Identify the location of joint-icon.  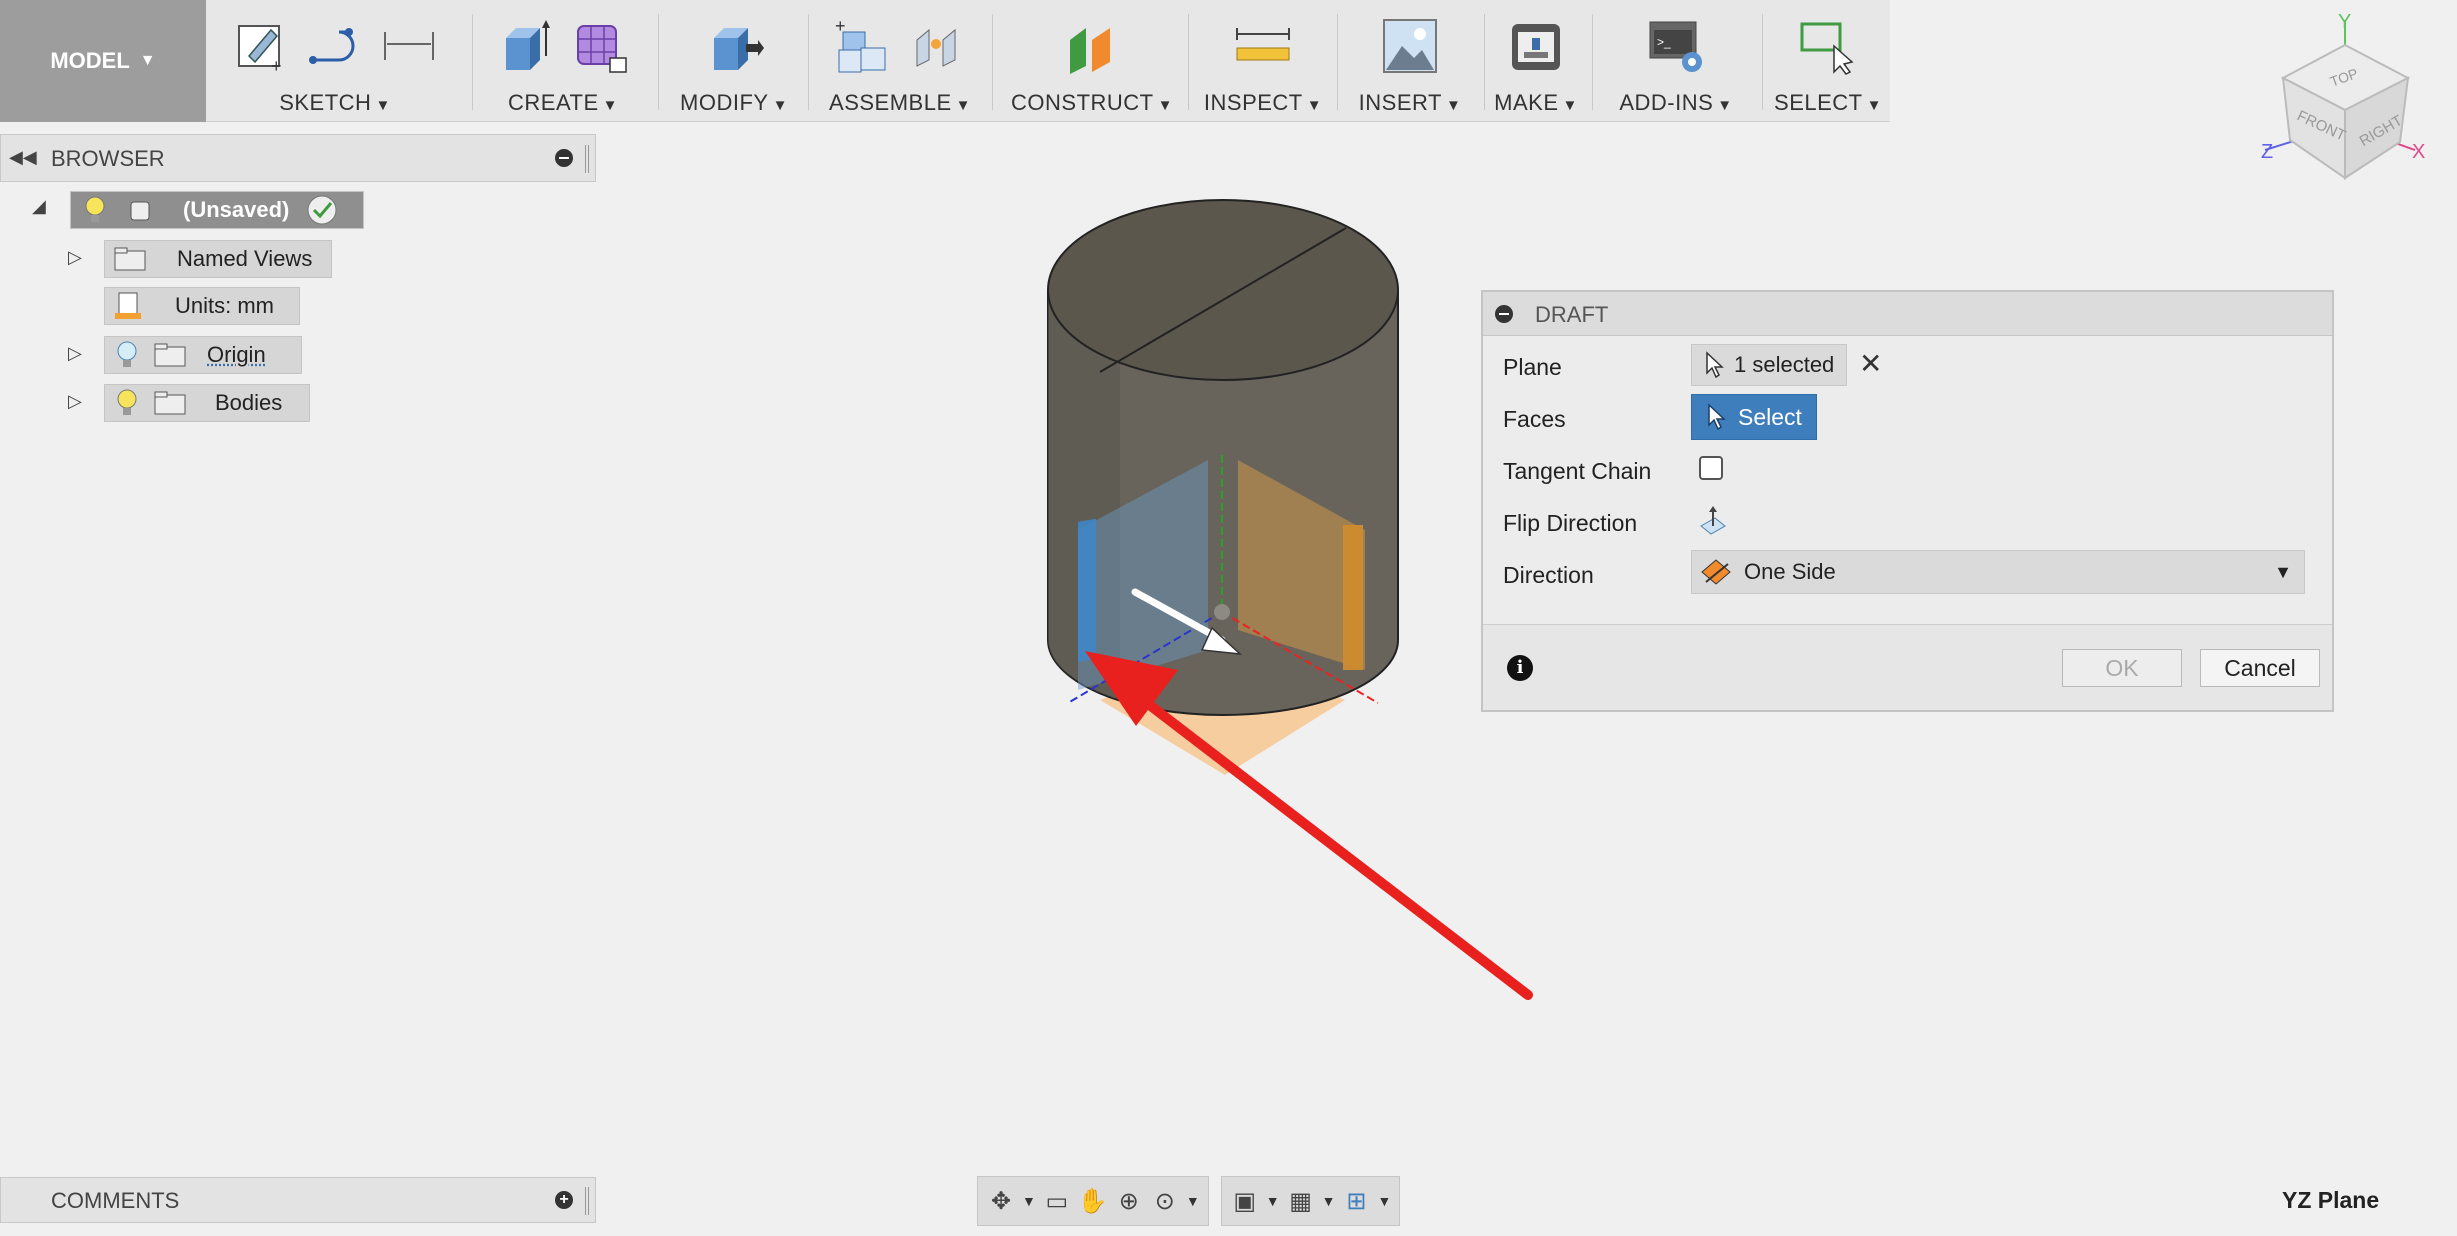
(937, 46).